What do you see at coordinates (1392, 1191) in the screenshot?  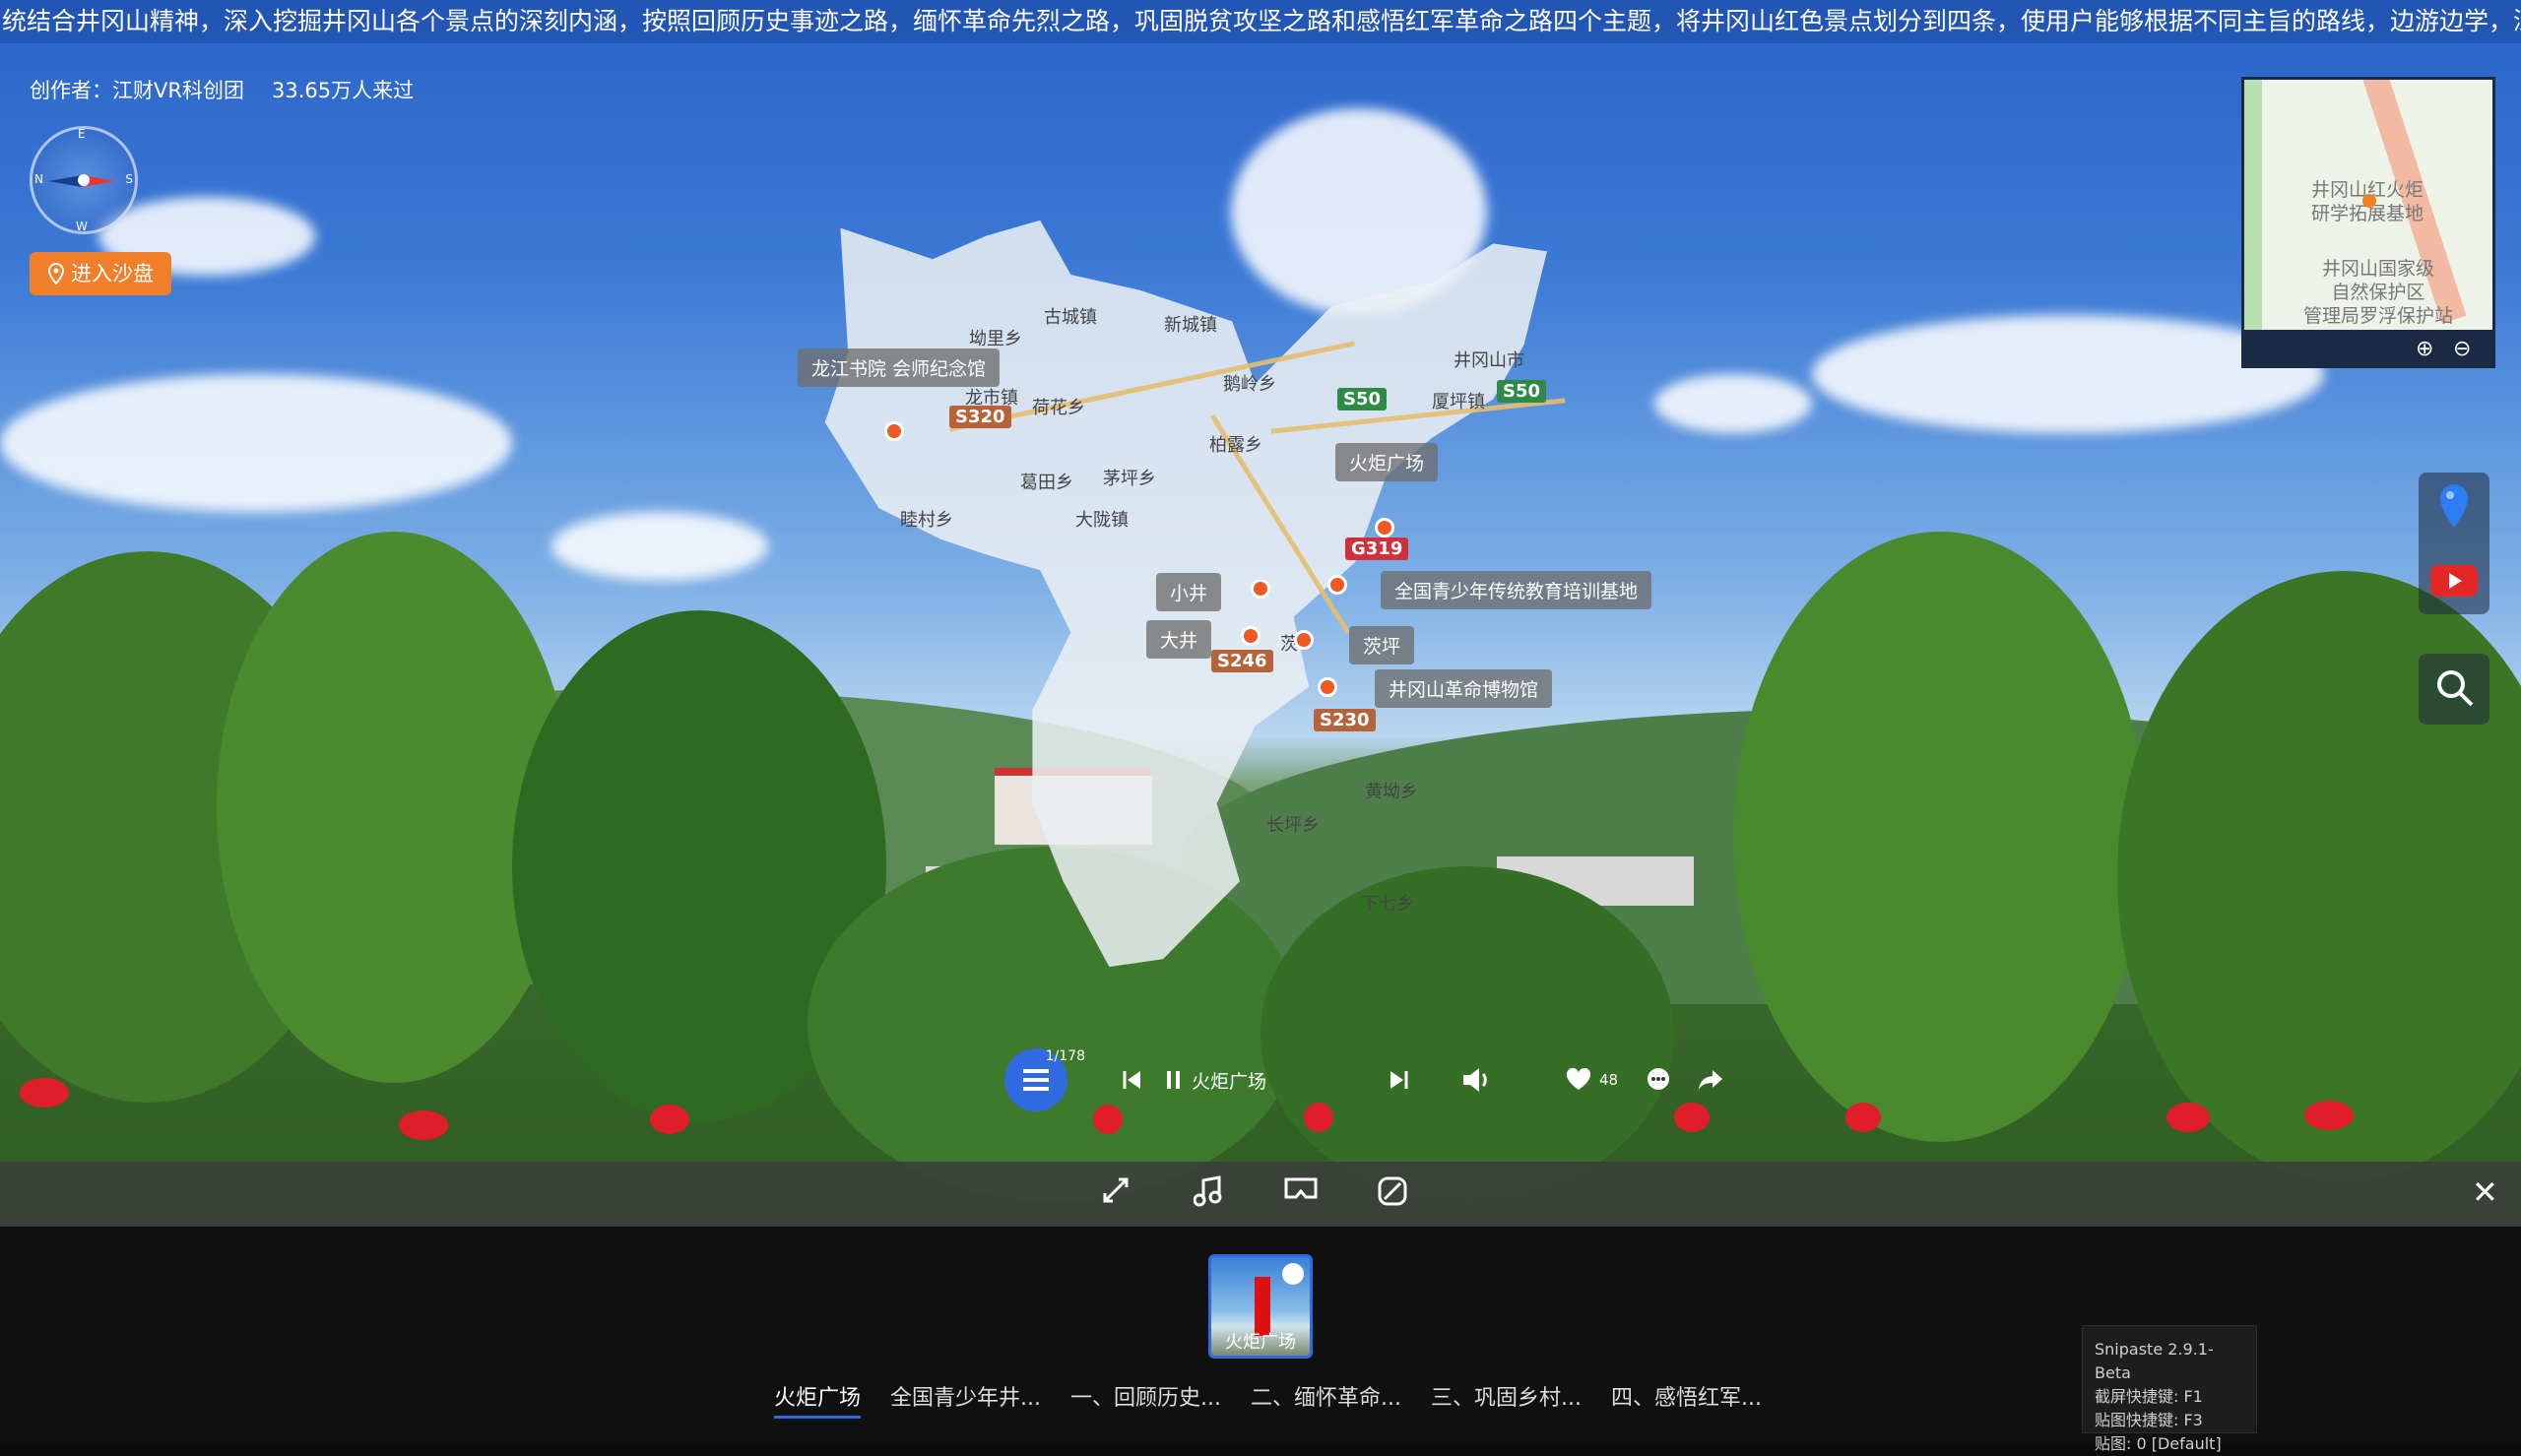 I see `gyro-icon` at bounding box center [1392, 1191].